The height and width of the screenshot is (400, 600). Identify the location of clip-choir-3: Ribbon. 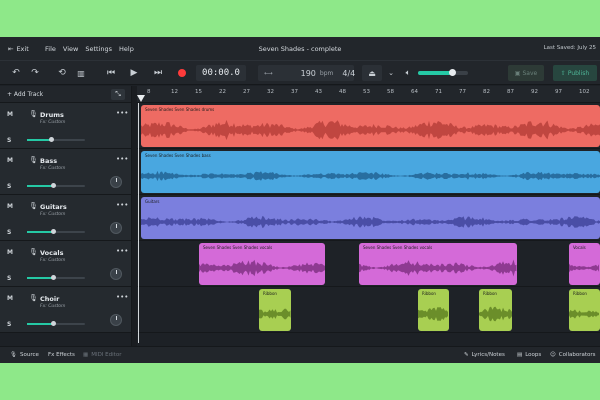
(495, 310).